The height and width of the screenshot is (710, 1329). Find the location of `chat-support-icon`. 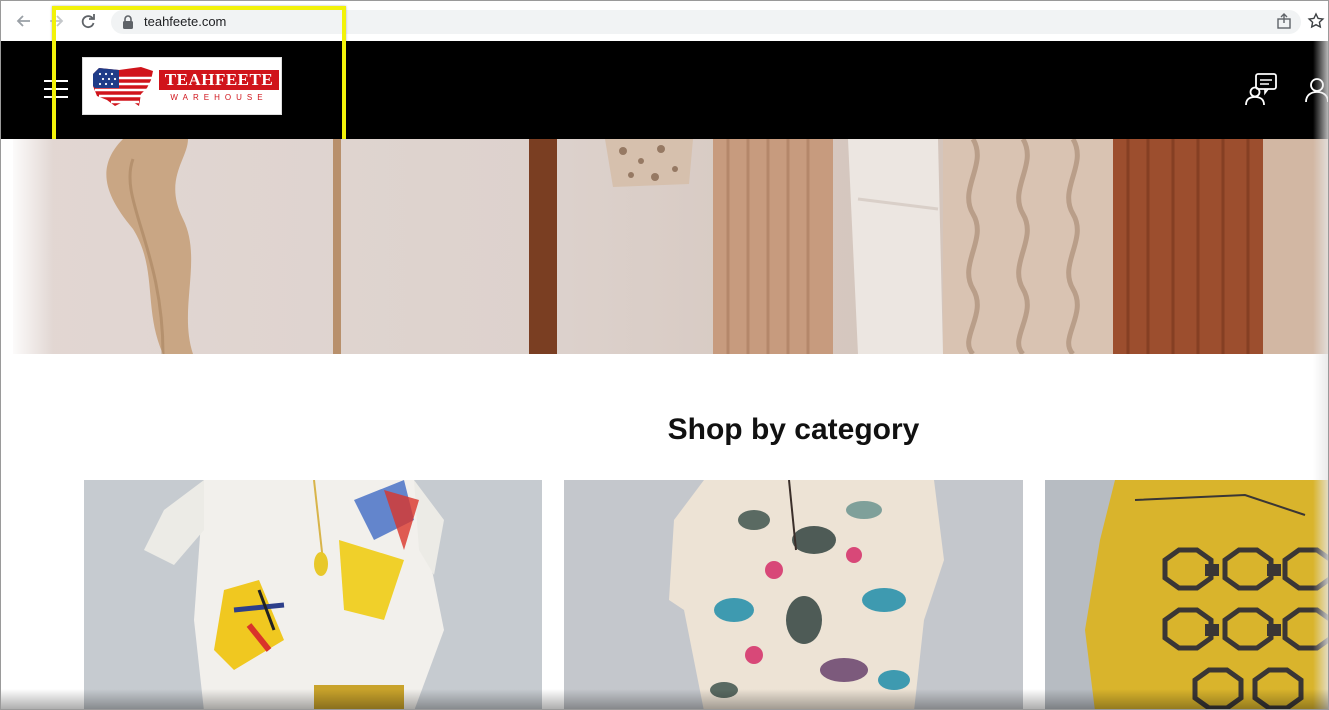

chat-support-icon is located at coordinates (1261, 89).